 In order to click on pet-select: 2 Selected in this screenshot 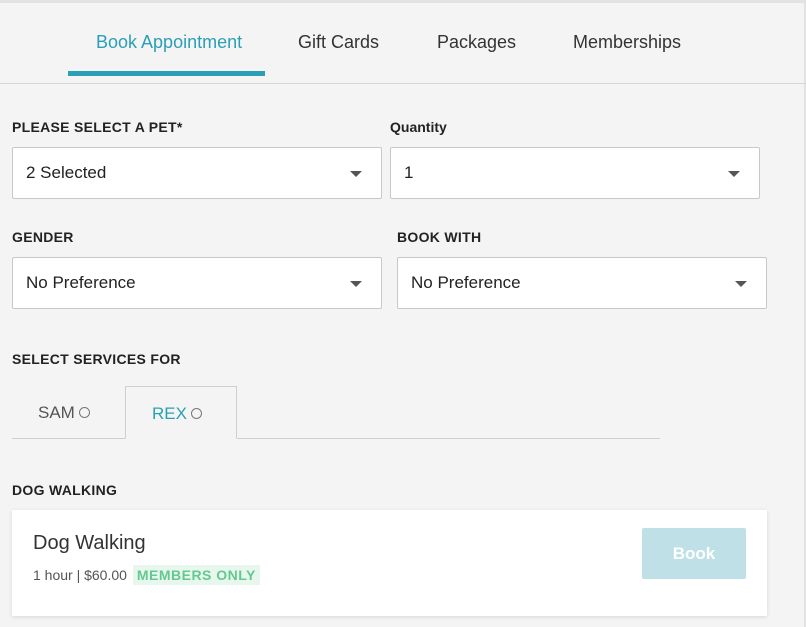, I will do `click(197, 173)`.